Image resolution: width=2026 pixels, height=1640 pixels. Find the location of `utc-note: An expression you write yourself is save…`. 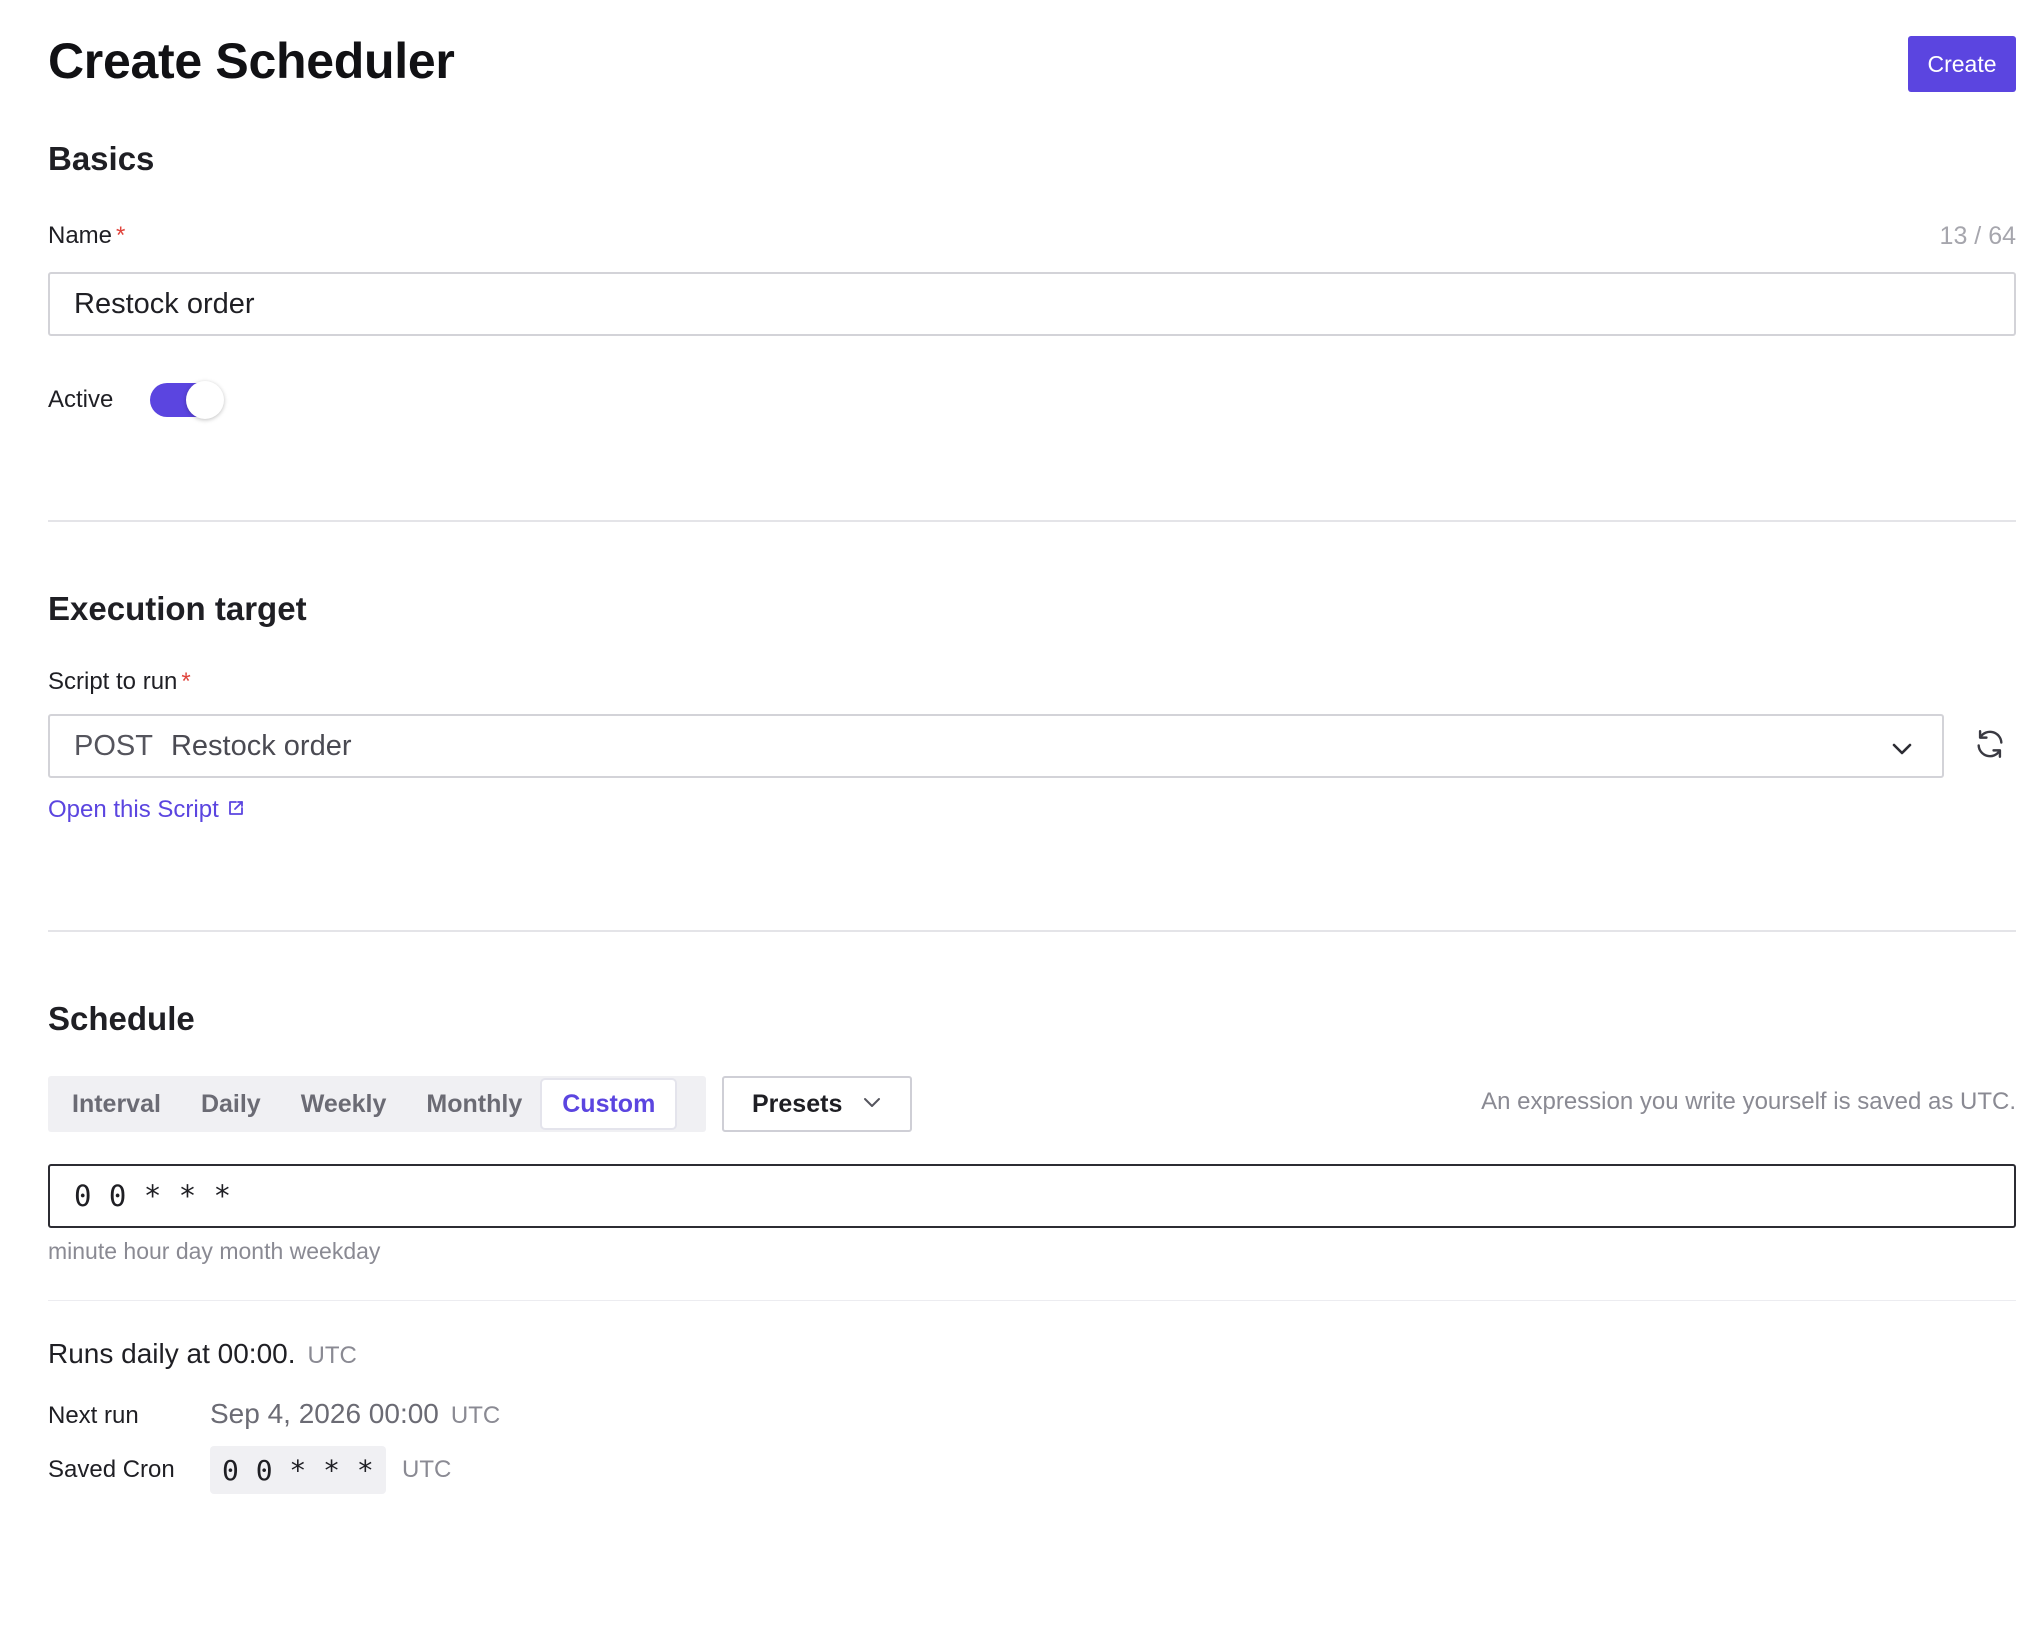

utc-note: An expression you write yourself is save… is located at coordinates (1748, 1101).